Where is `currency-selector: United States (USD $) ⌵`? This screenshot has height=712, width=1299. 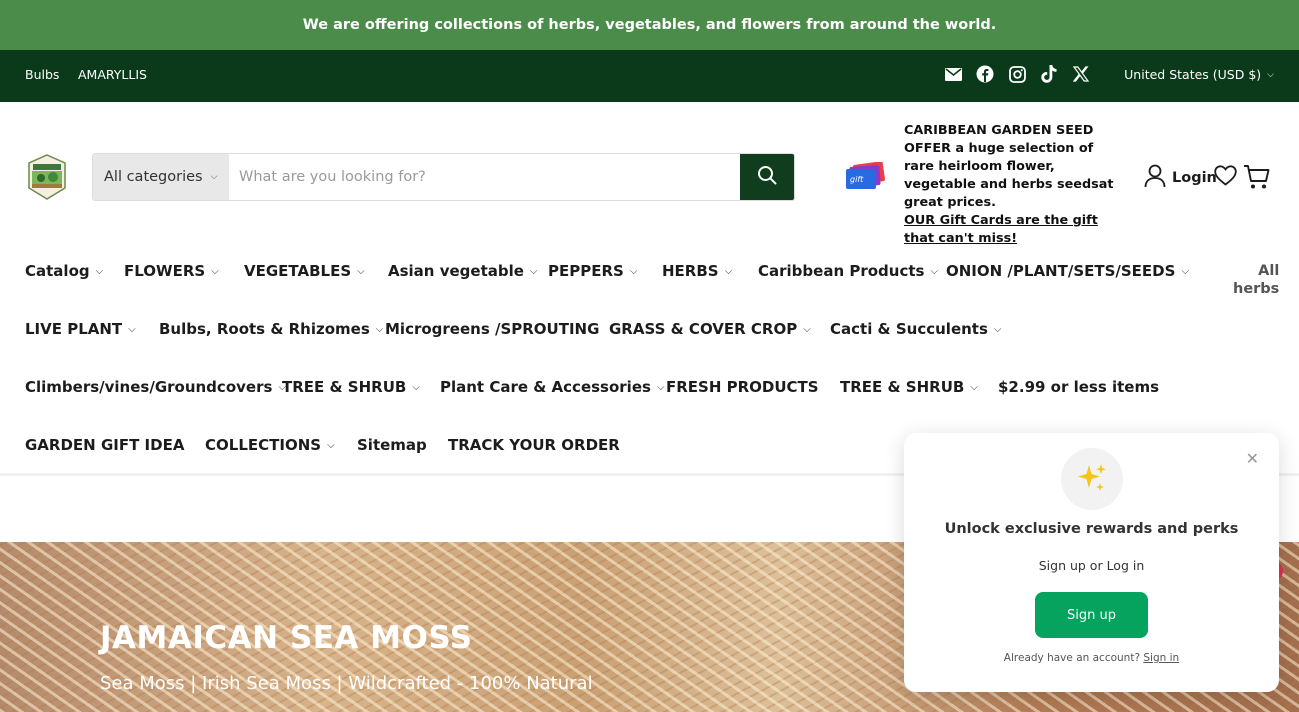
currency-selector: United States (USD $) ⌵ is located at coordinates (1199, 74).